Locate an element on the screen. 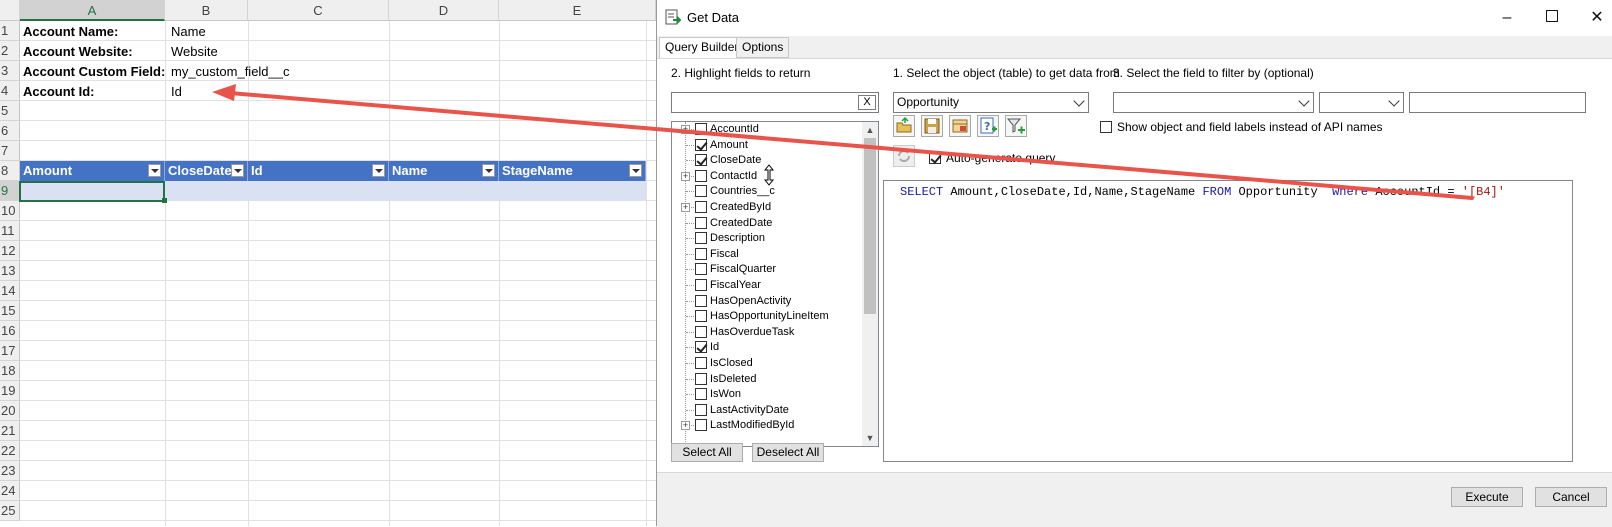  field-item: HasOverdueTask is located at coordinates (767, 332).